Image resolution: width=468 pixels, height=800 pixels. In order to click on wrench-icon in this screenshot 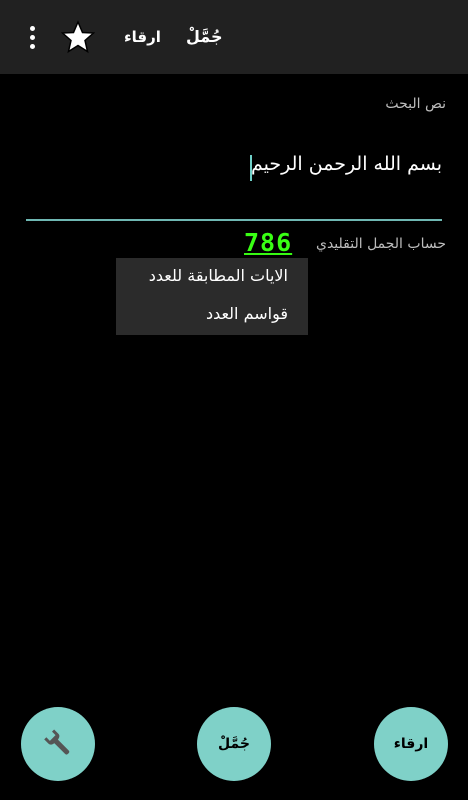, I will do `click(57, 742)`.